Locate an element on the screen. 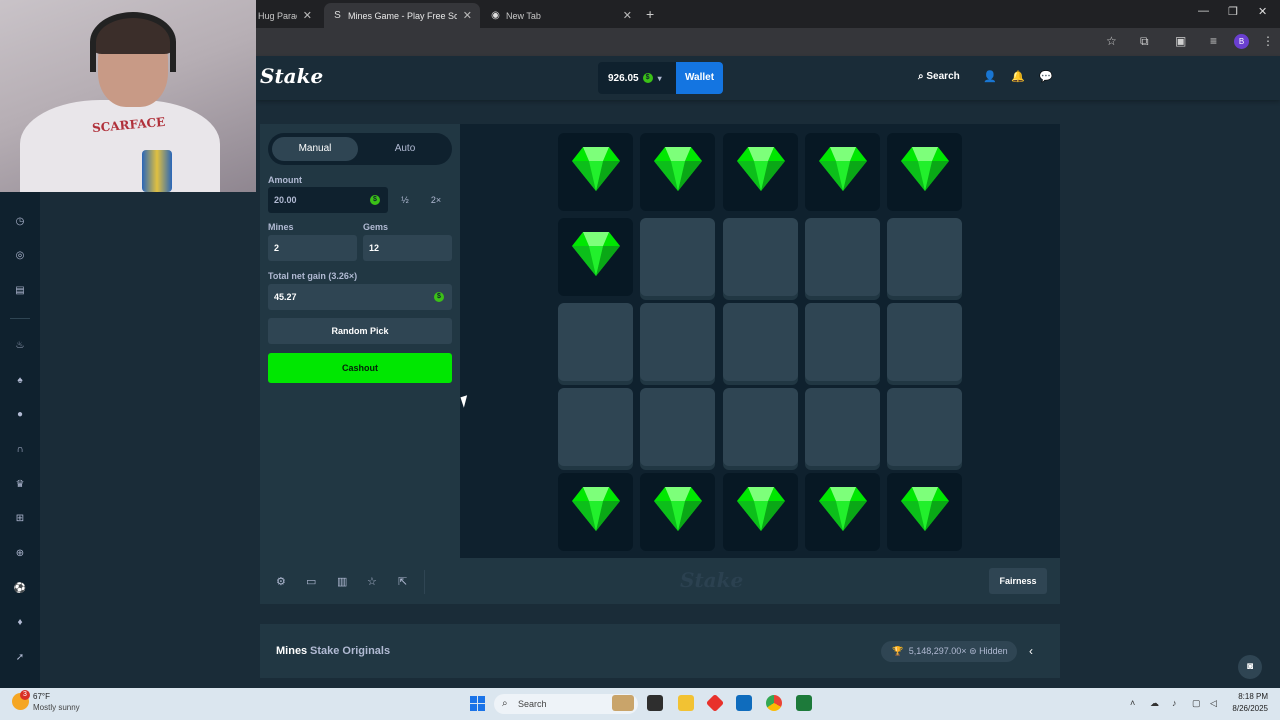 The height and width of the screenshot is (720, 1280). clock-date: 8/26/2025 is located at coordinates (1246, 708).